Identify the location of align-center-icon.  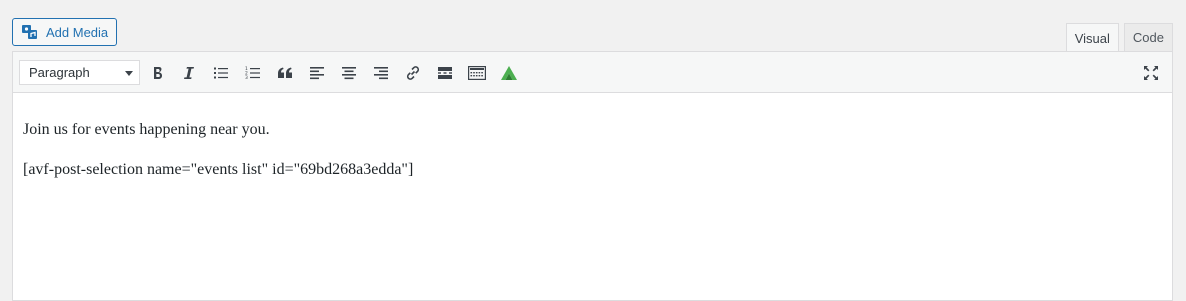
(349, 73).